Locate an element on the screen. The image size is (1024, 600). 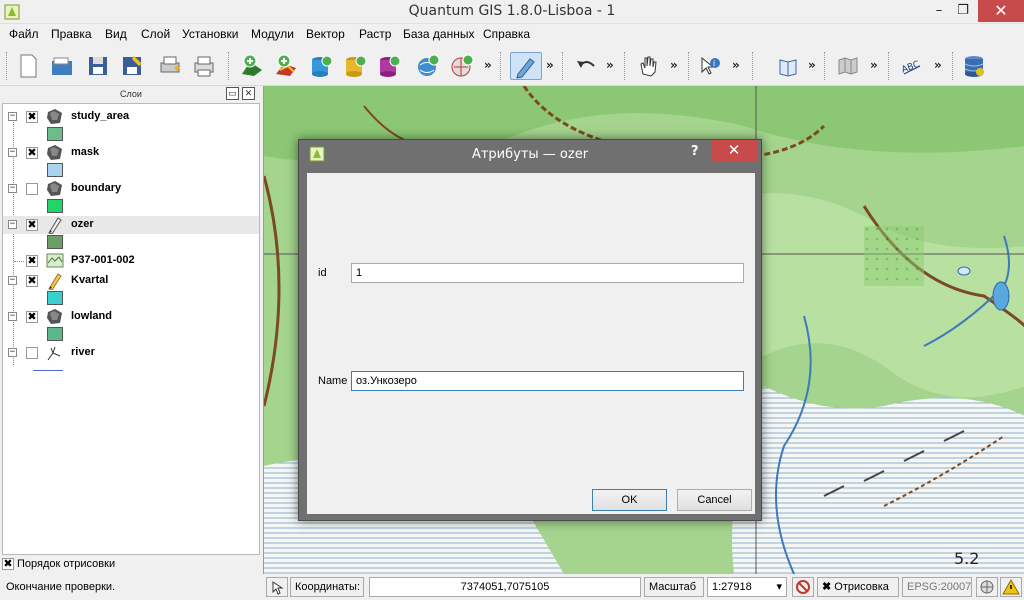
globe-wfs-icon is located at coordinates (462, 65).